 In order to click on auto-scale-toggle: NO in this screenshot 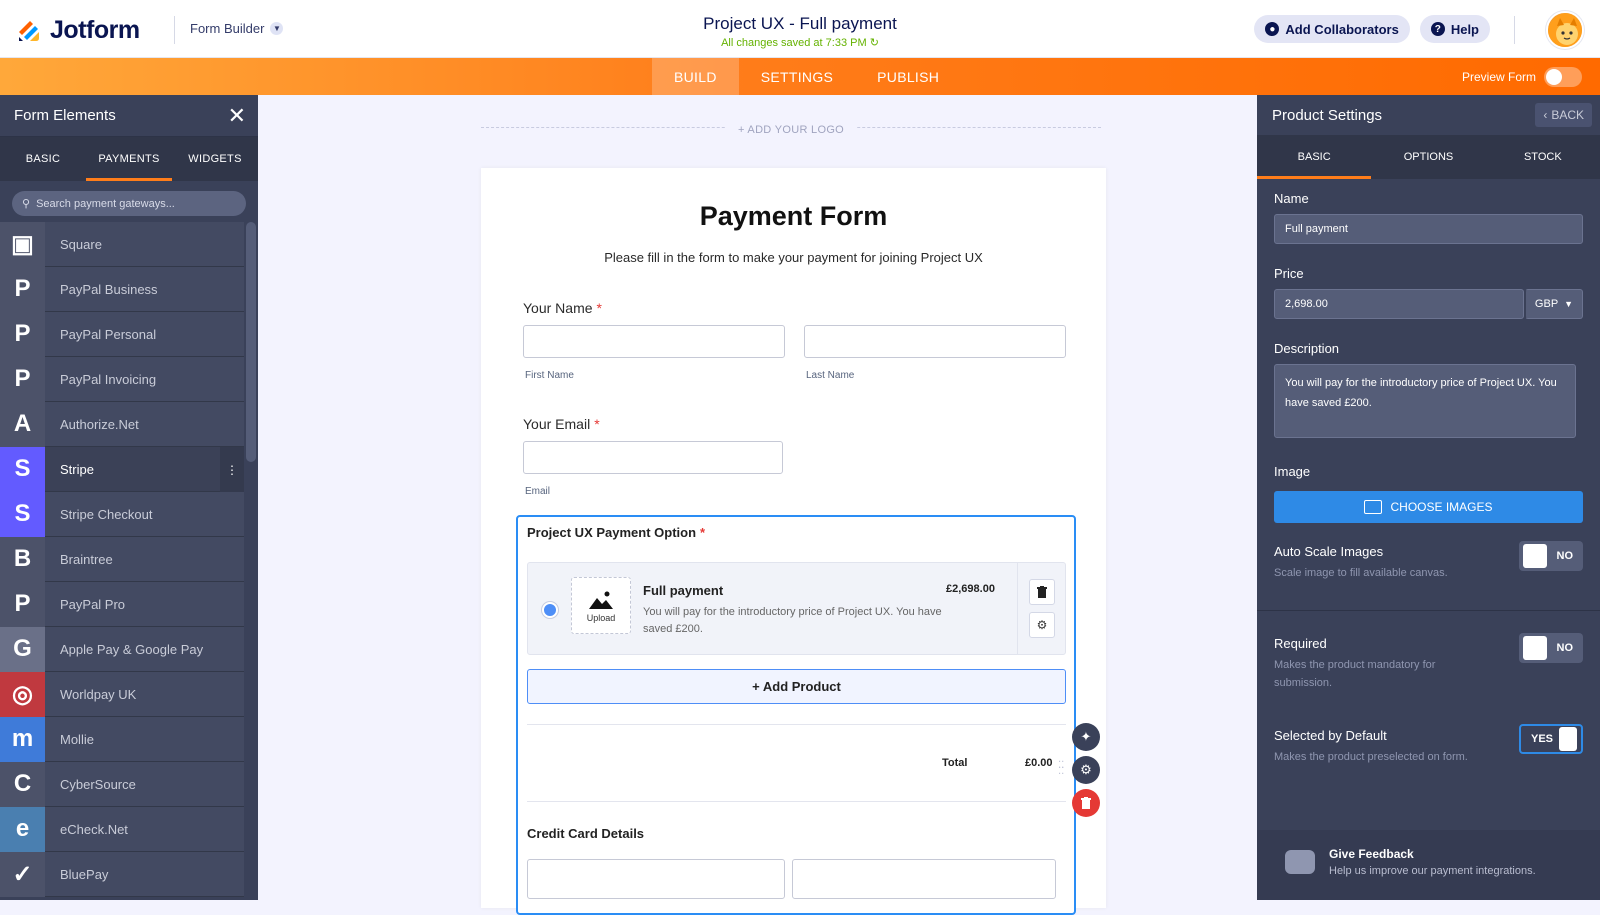, I will do `click(1551, 556)`.